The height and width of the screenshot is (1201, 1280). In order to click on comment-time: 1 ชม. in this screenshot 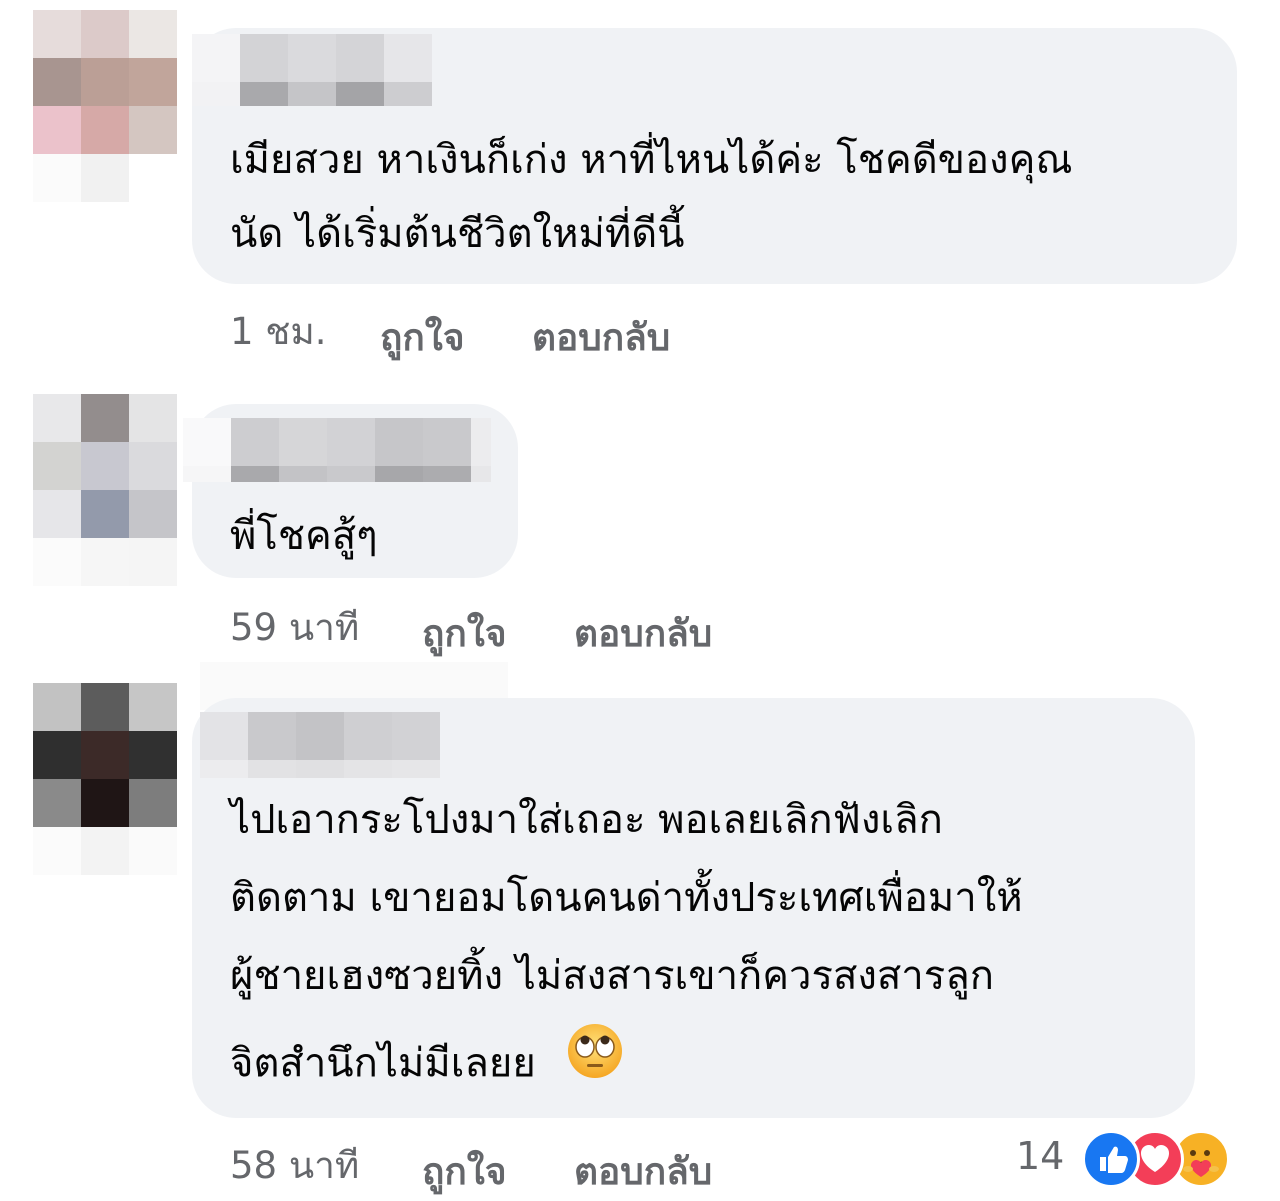, I will do `click(278, 331)`.